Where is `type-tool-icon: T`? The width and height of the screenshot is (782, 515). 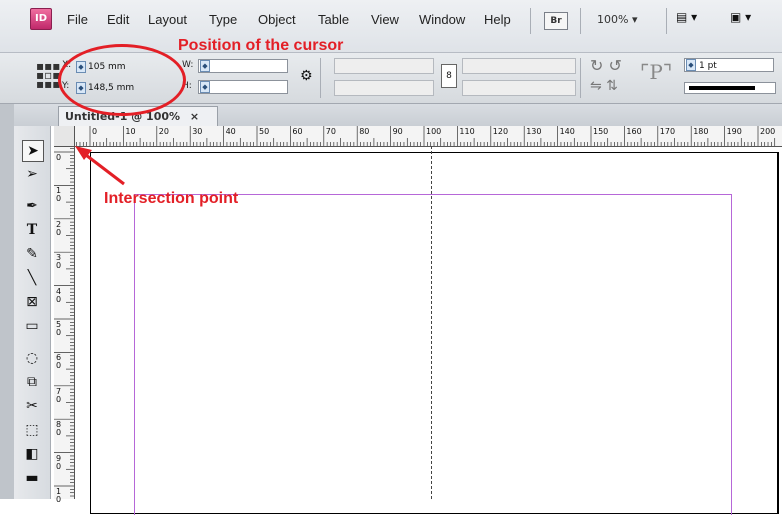 type-tool-icon: T is located at coordinates (32, 230).